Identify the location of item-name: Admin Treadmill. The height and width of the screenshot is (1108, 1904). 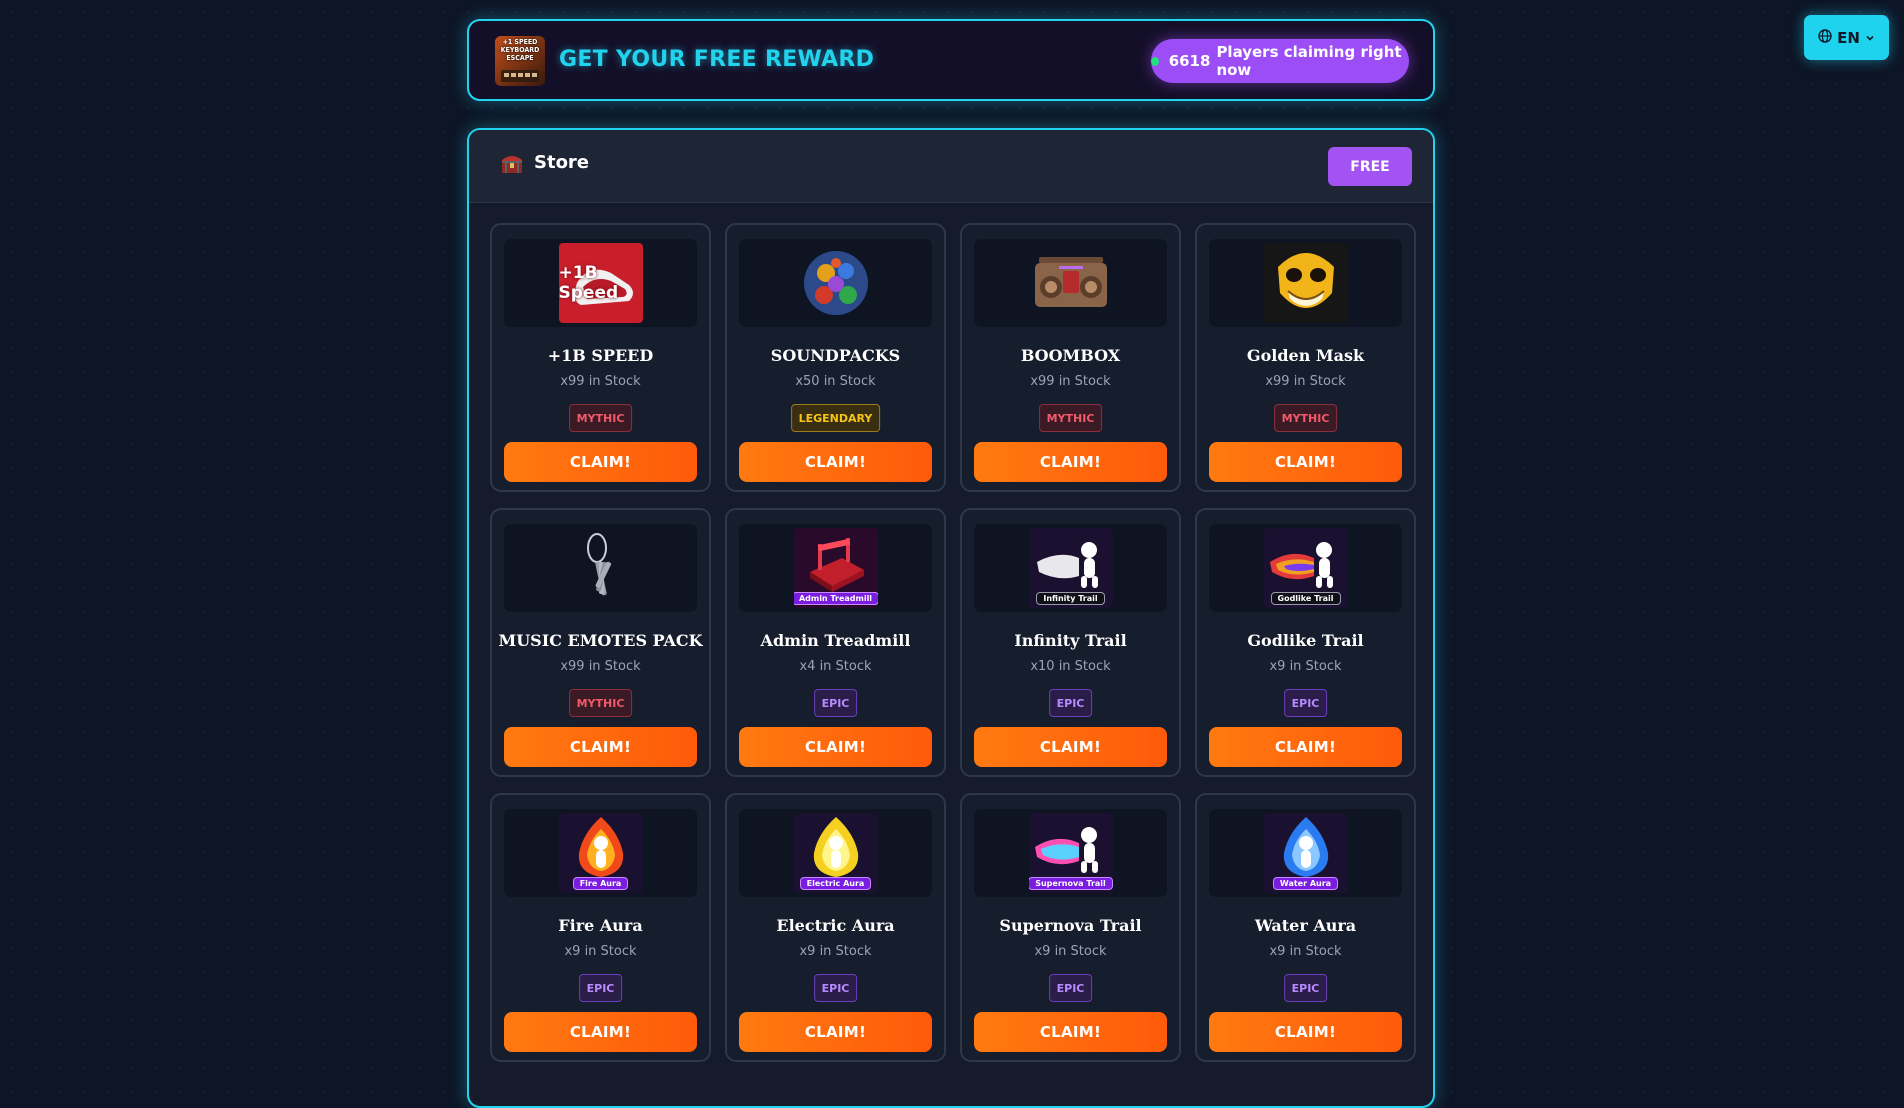
(835, 640).